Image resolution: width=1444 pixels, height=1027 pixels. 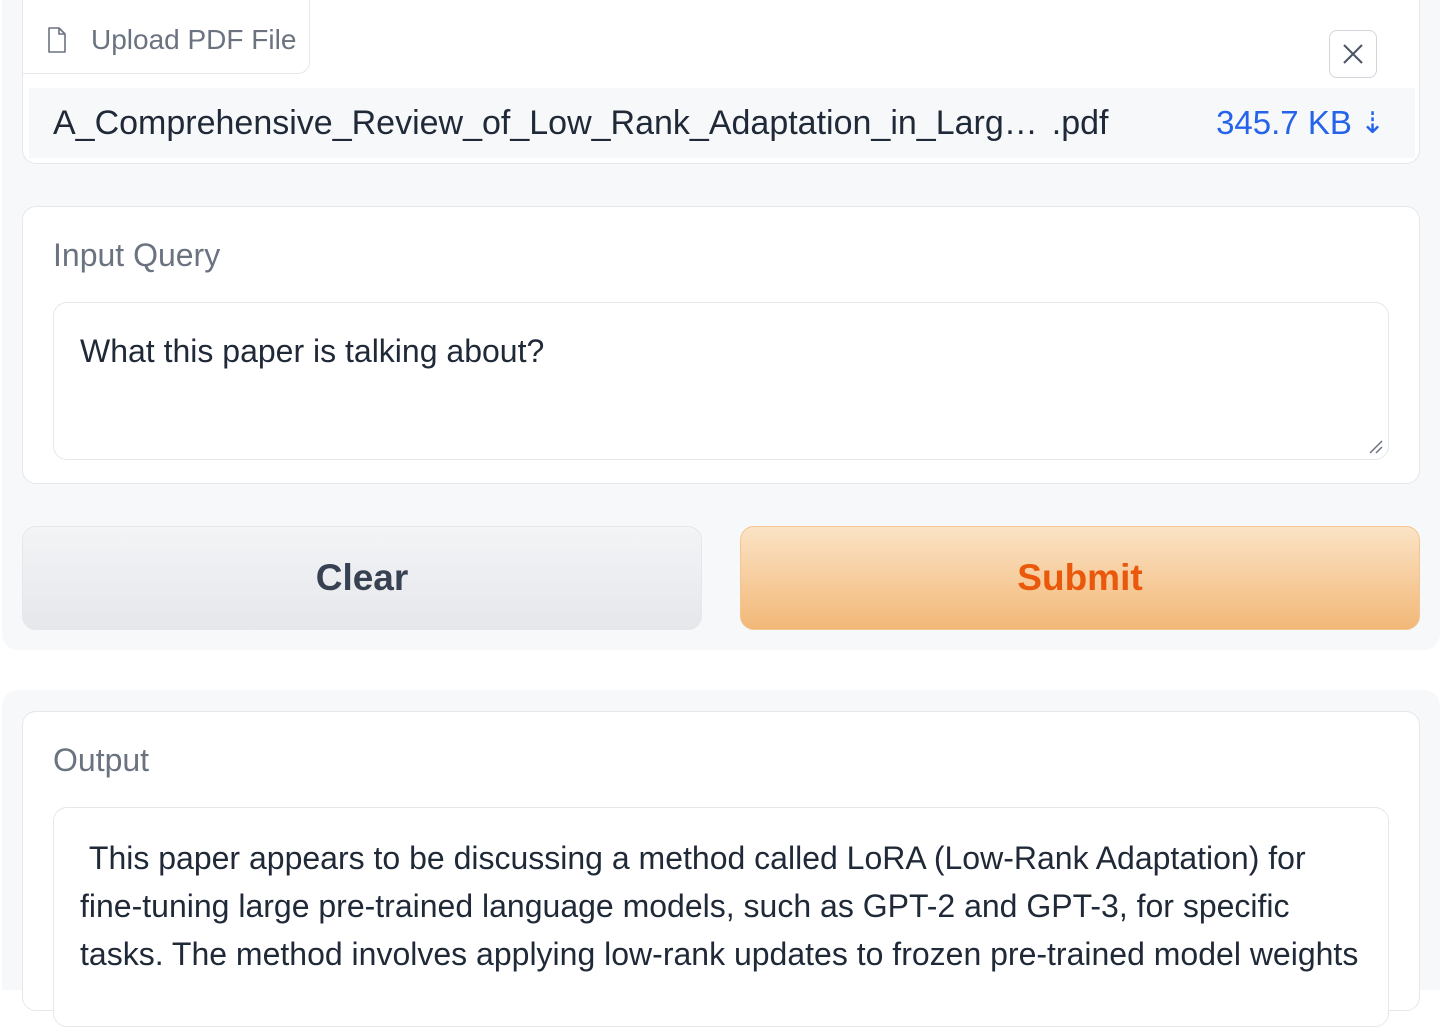 I want to click on input-query-label: Input Query, so click(x=137, y=255).